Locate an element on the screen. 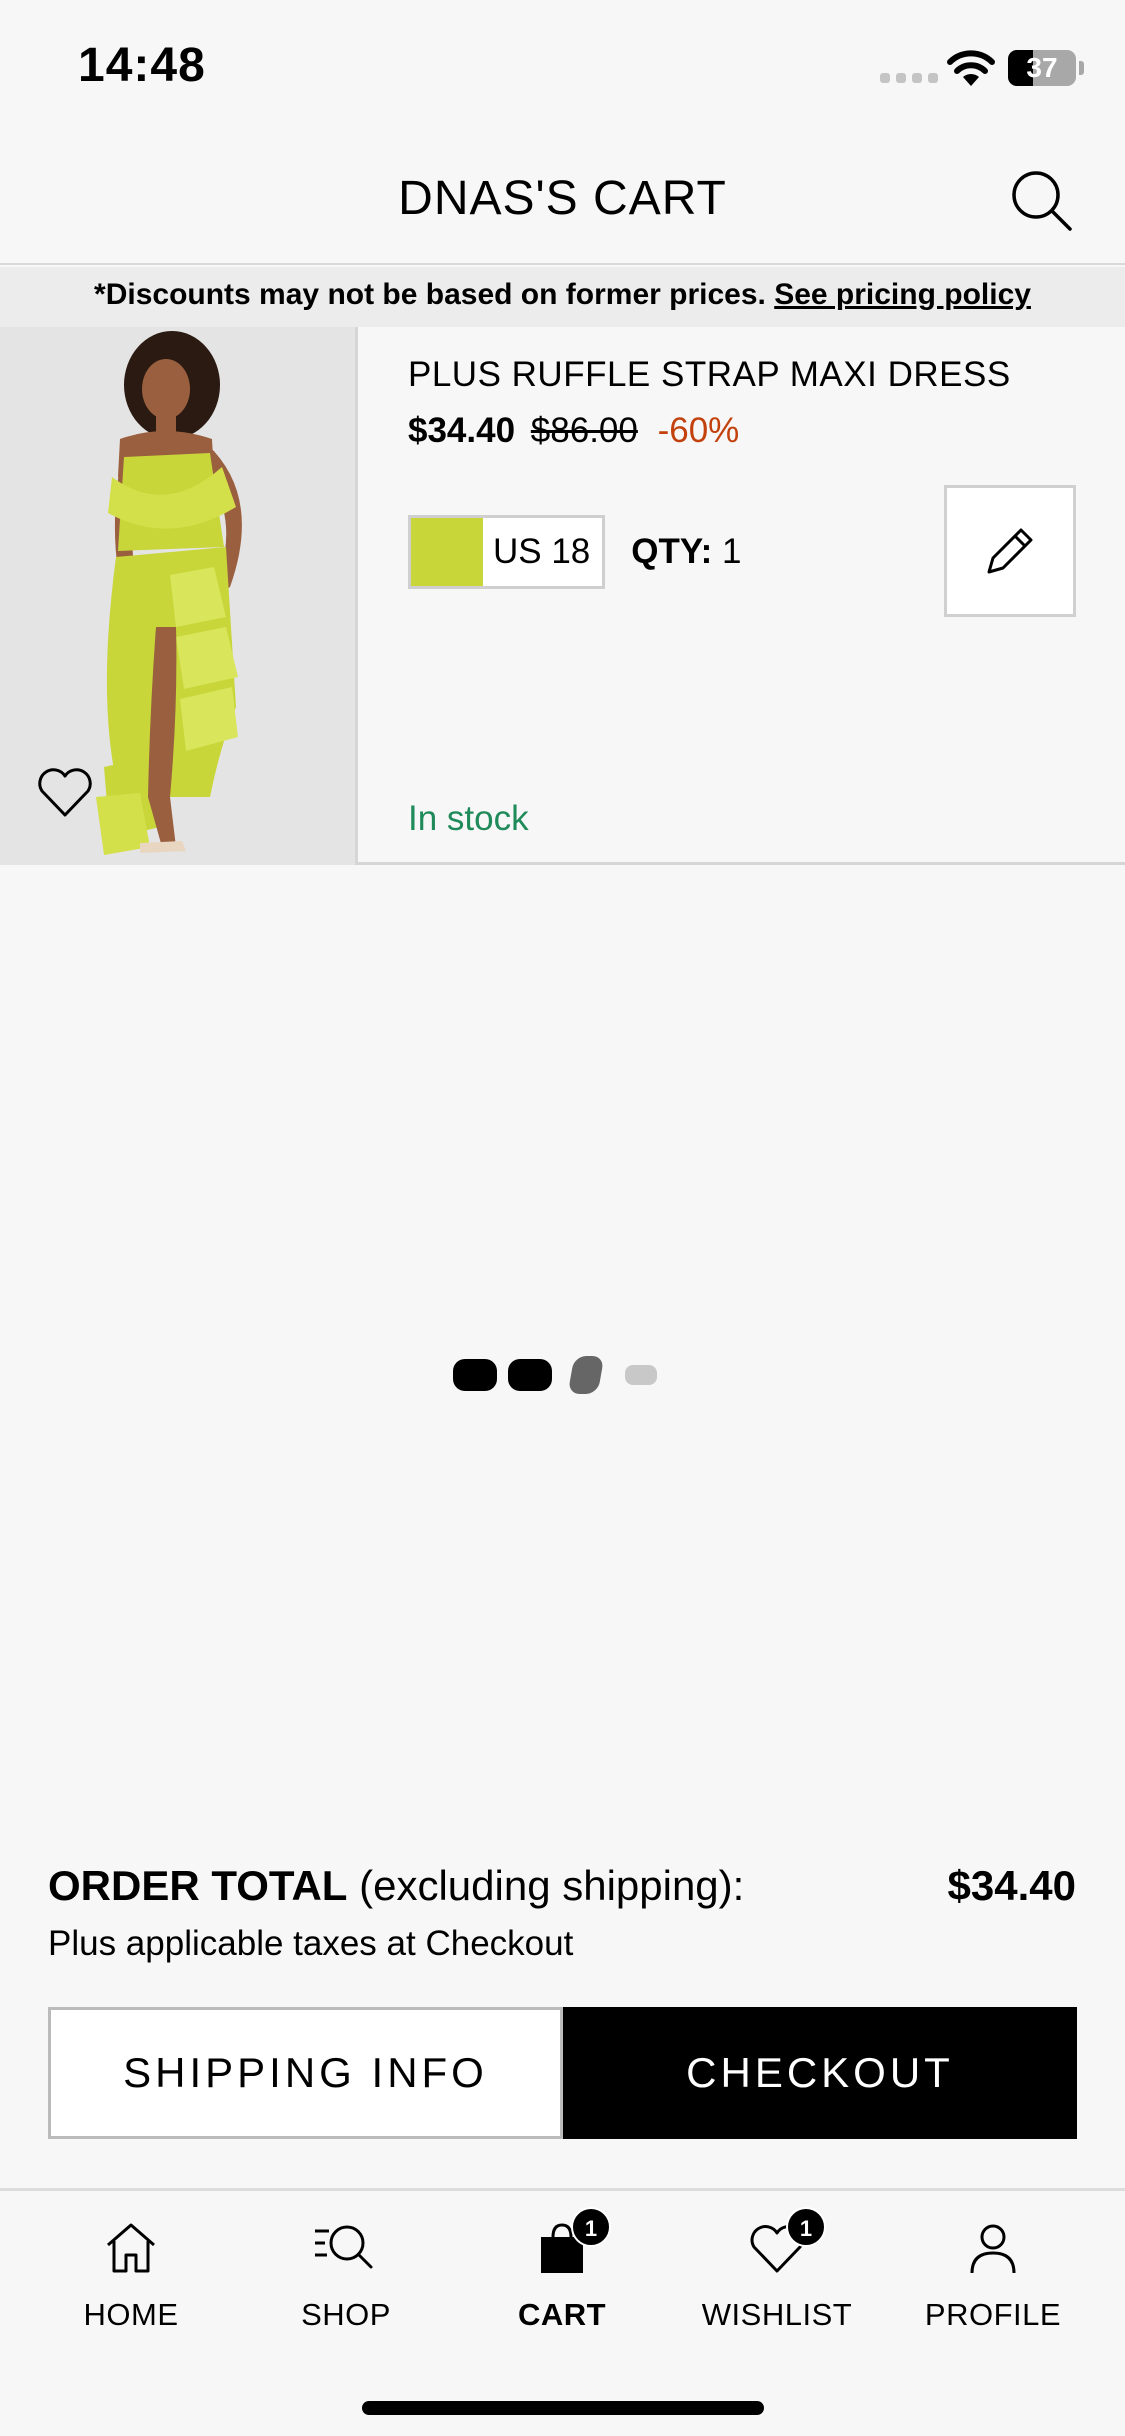 Image resolution: width=1125 pixels, height=2436 pixels. tab-profile: PROFILE is located at coordinates (993, 2273).